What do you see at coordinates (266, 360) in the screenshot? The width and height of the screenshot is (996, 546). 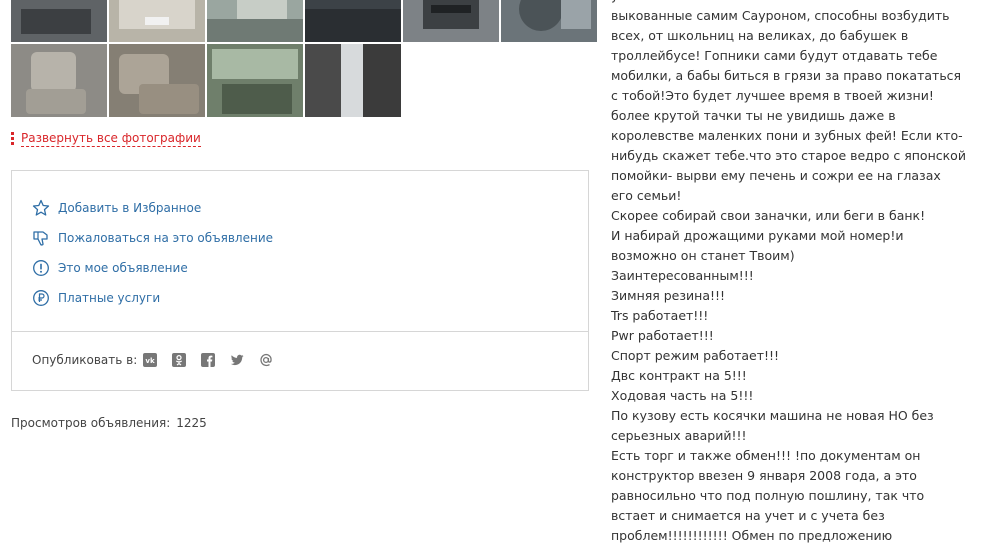 I see `email-icon` at bounding box center [266, 360].